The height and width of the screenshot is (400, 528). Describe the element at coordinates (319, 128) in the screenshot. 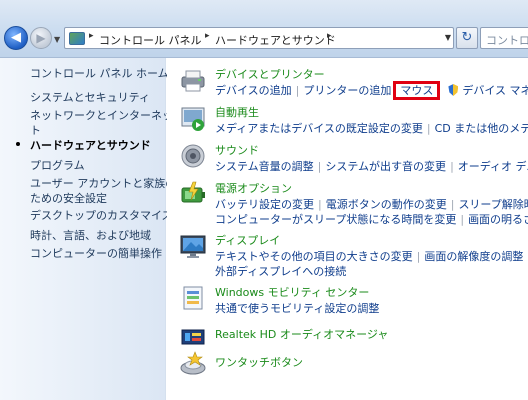

I see `autoplay-defaults-link: メディアまたはデバイスの既定設定の変更` at that location.